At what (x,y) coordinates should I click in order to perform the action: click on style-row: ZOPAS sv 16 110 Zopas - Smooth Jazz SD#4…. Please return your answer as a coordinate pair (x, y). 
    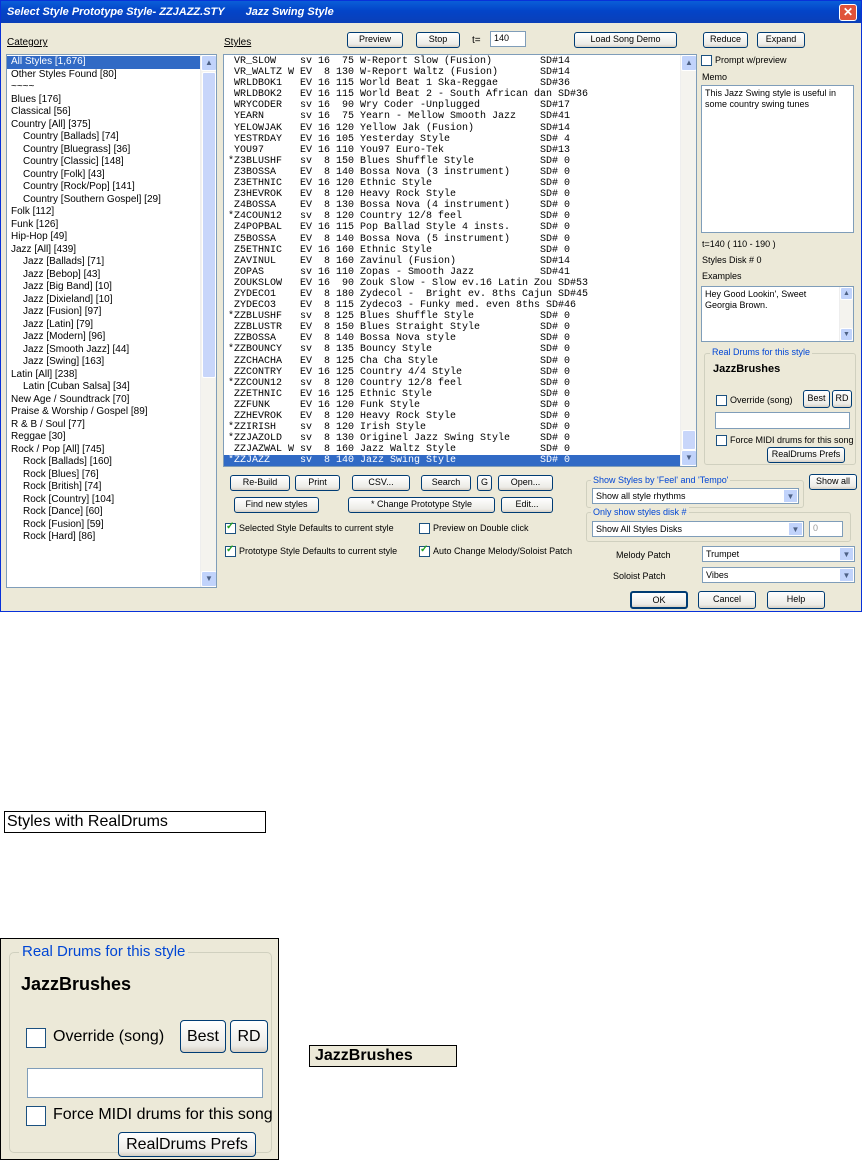
    Looking at the image, I should click on (460, 272).